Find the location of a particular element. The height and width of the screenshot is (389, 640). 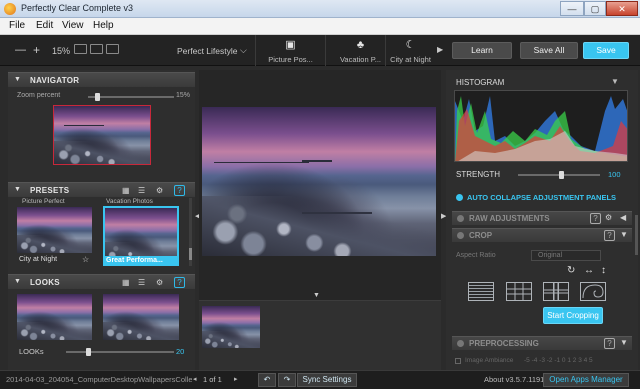

auto-collapse-toggle-icon is located at coordinates (459, 197).